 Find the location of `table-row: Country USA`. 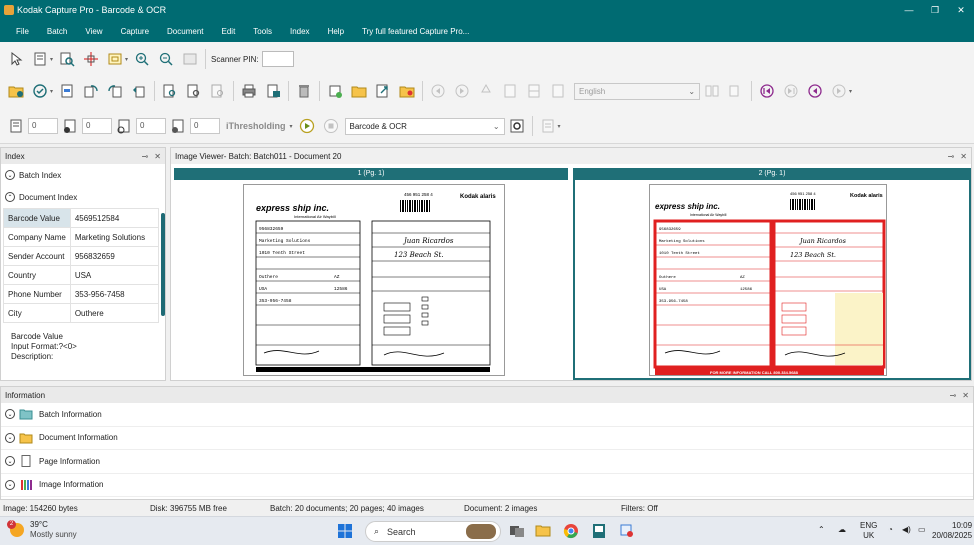

table-row: Country USA is located at coordinates (81, 275).